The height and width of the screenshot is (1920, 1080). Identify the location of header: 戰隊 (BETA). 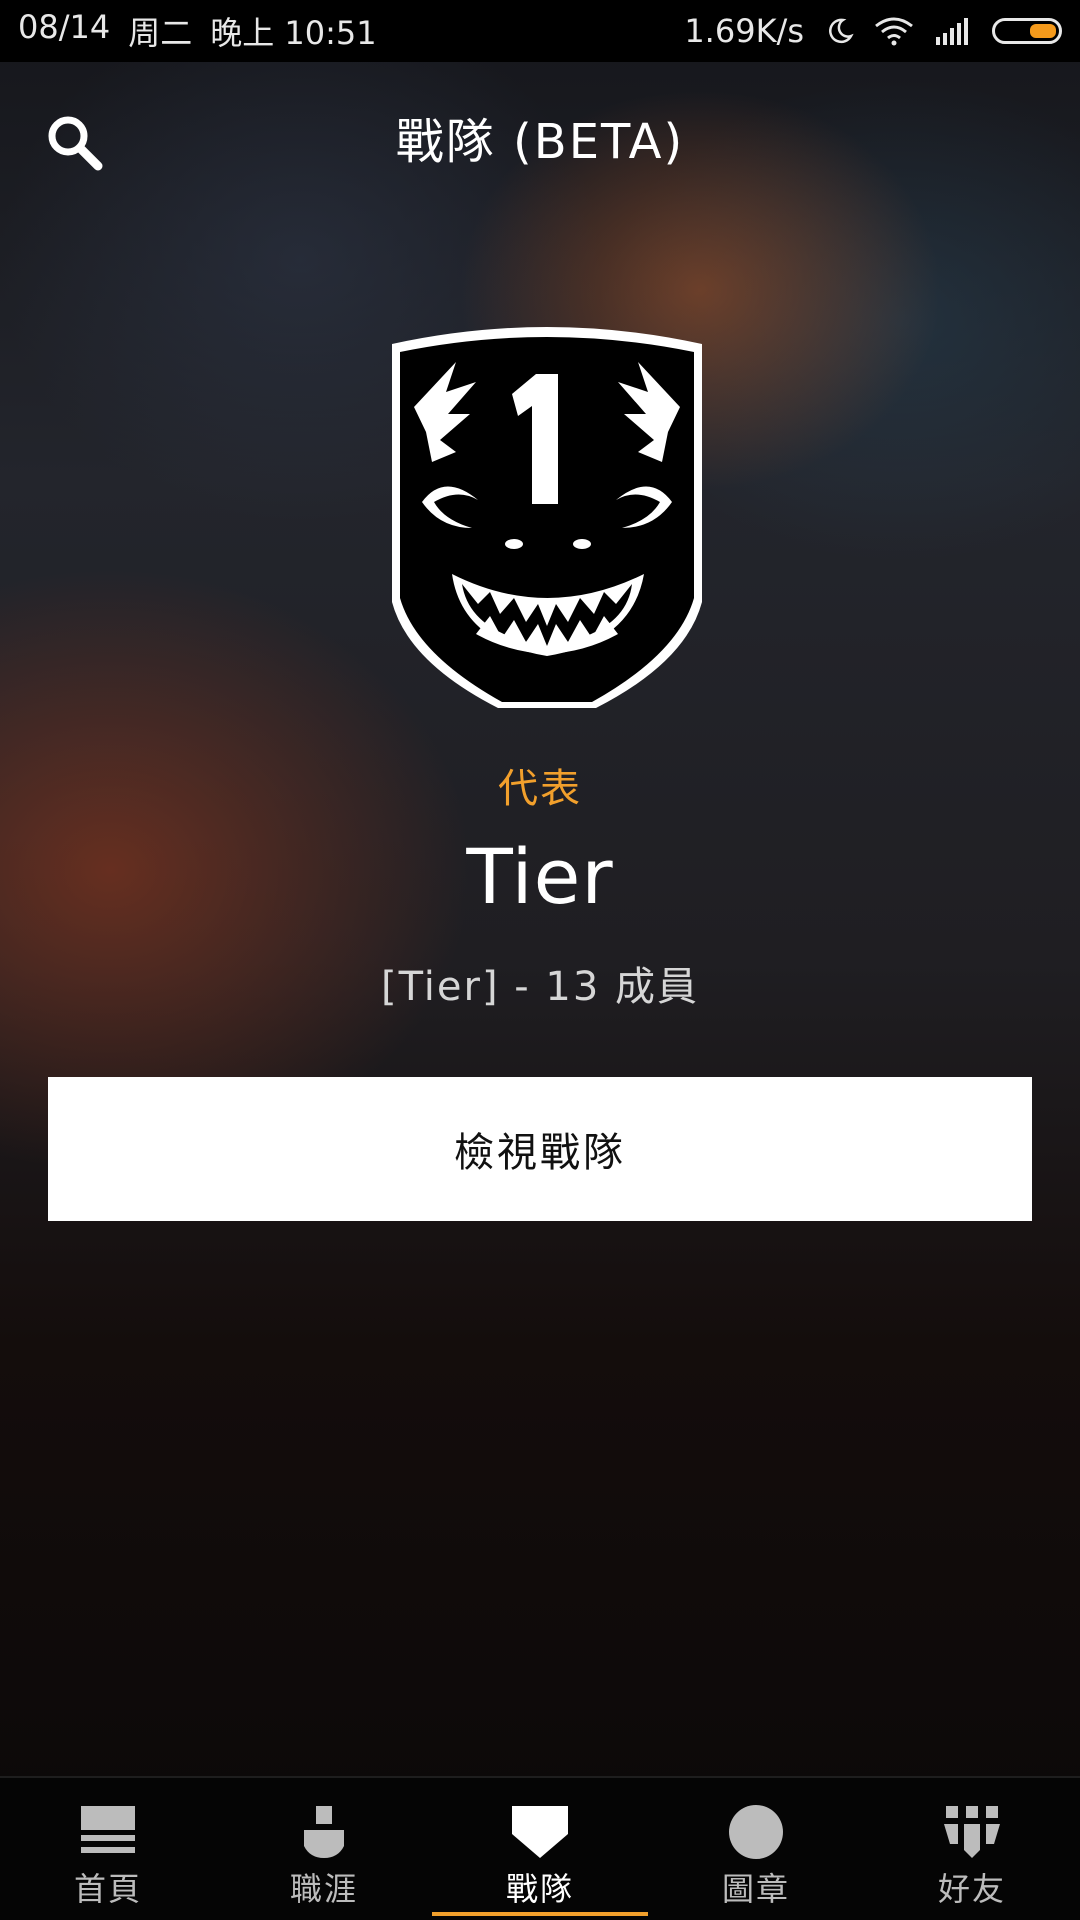
(540, 132).